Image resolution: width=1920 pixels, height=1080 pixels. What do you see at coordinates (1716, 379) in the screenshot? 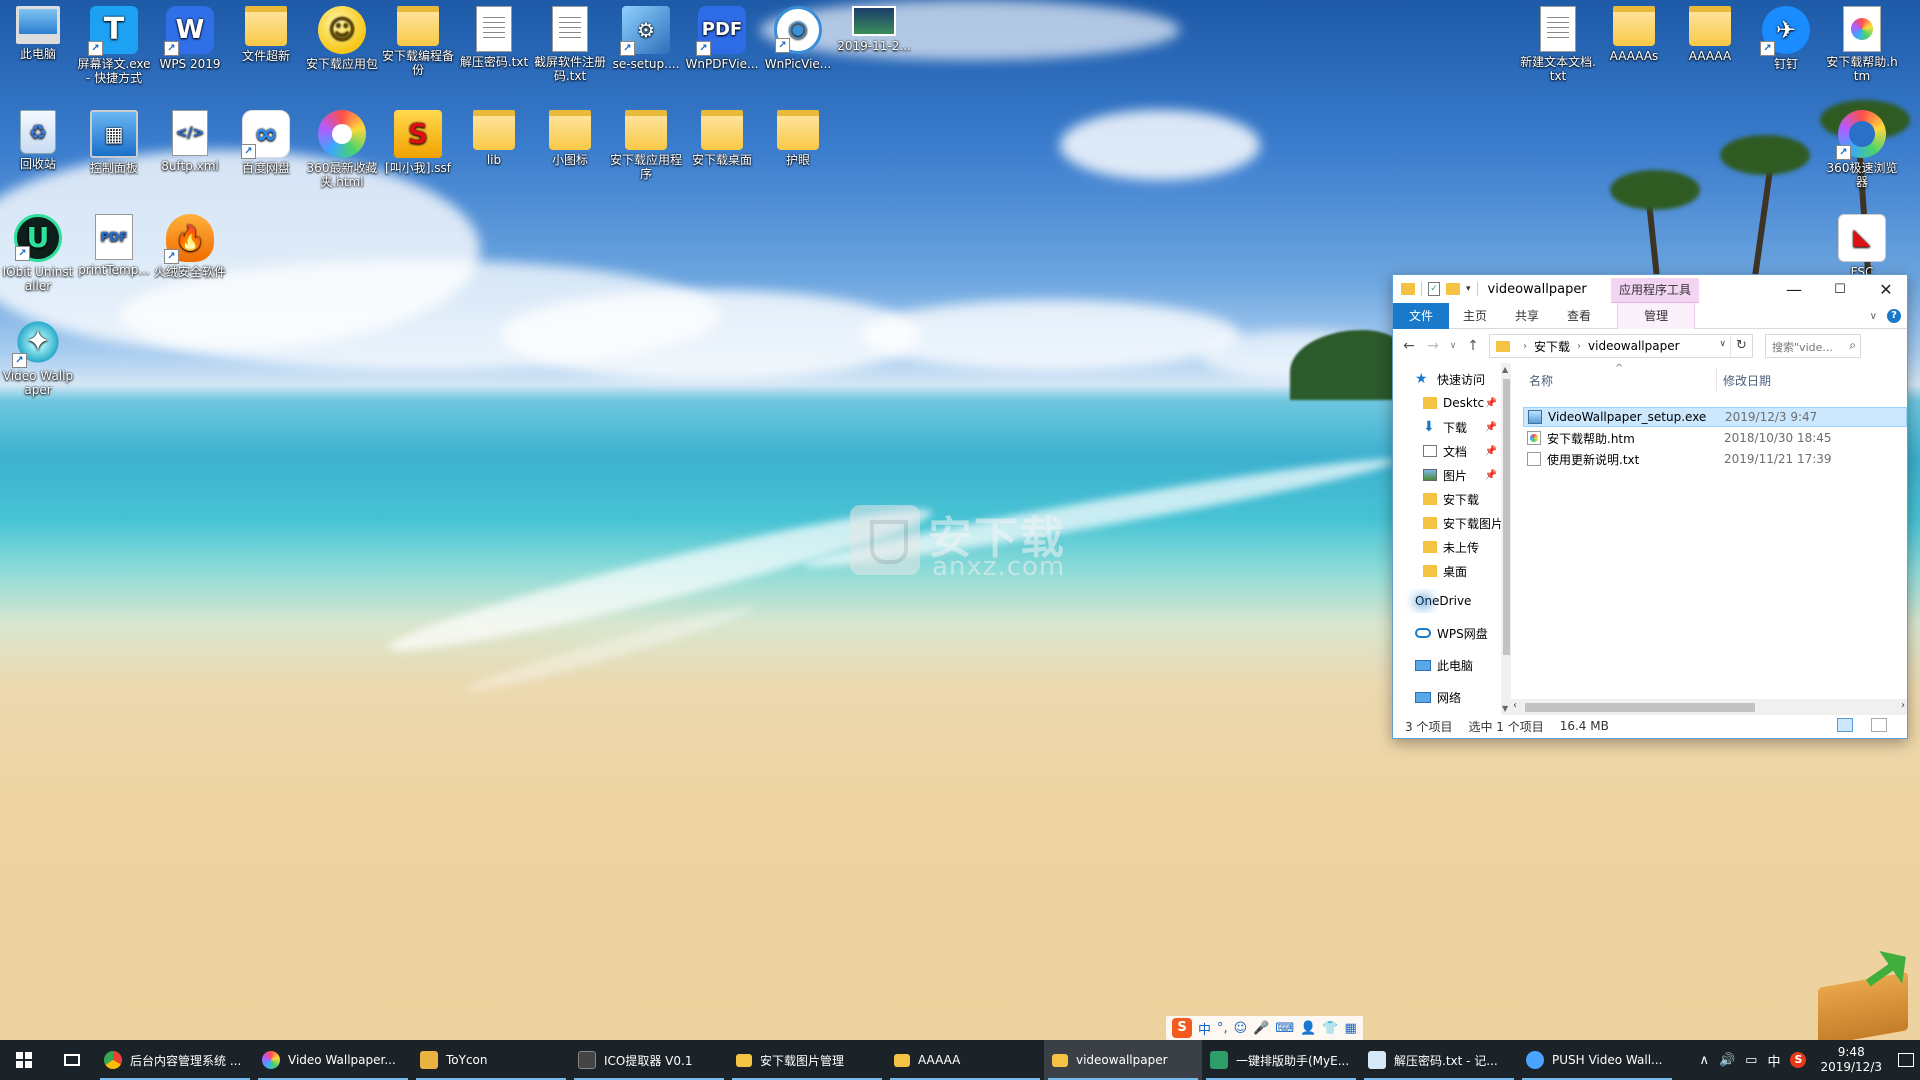
I see `divider` at bounding box center [1716, 379].